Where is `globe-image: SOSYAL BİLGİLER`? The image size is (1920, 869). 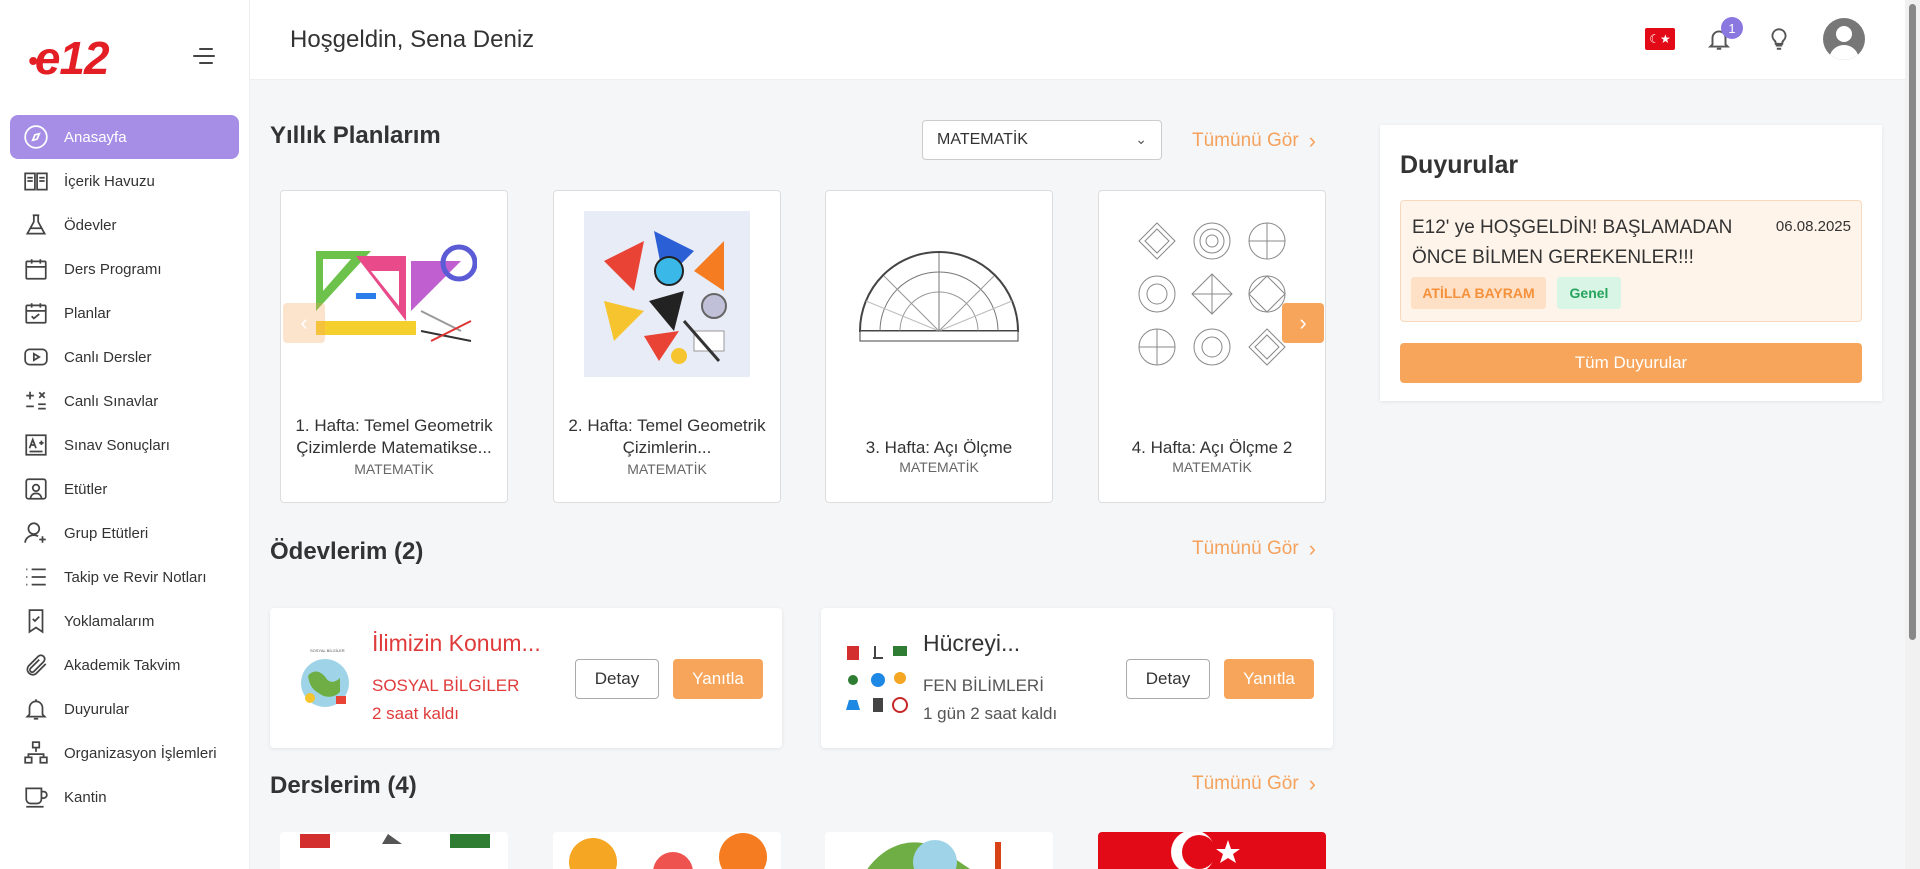
globe-image: SOSYAL BİLGİLER is located at coordinates (325, 677).